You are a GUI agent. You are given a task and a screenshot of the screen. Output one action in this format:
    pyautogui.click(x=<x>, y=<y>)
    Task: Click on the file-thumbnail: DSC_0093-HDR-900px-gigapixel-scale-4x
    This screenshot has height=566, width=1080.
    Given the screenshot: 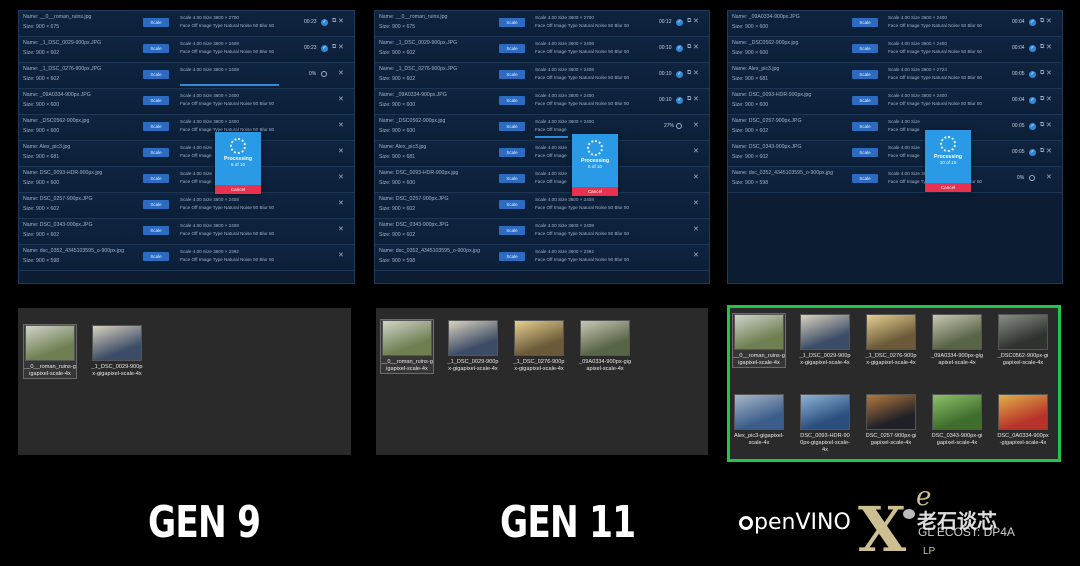 What is the action you would take?
    pyautogui.click(x=825, y=424)
    